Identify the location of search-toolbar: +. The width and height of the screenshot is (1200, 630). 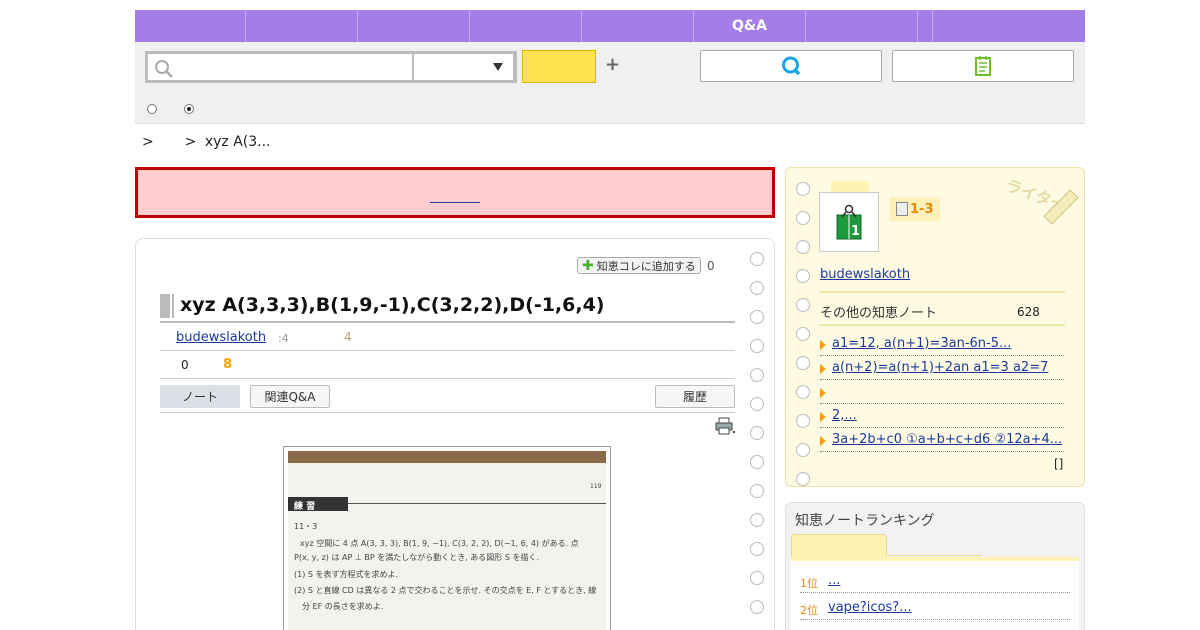
(610, 83).